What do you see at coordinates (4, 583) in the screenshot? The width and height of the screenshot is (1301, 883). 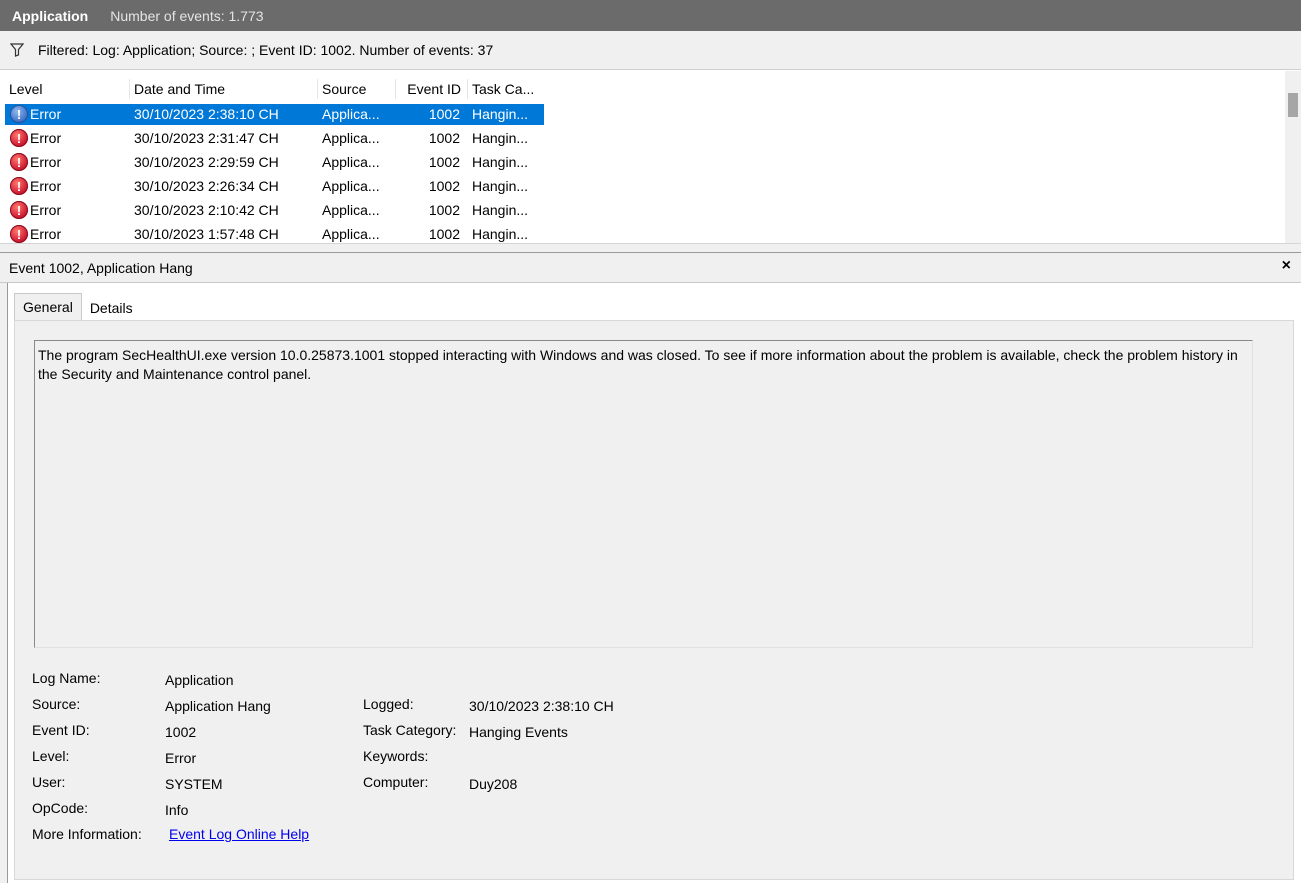 I see `left-border` at bounding box center [4, 583].